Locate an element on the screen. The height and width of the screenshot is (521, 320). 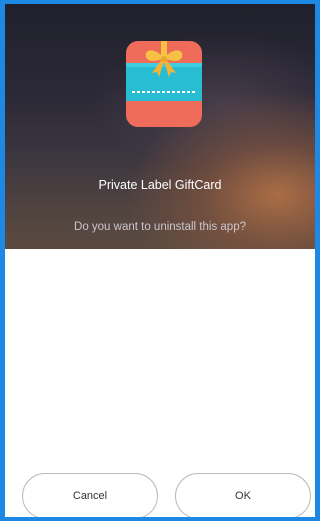
gift-card-icon is located at coordinates (164, 84).